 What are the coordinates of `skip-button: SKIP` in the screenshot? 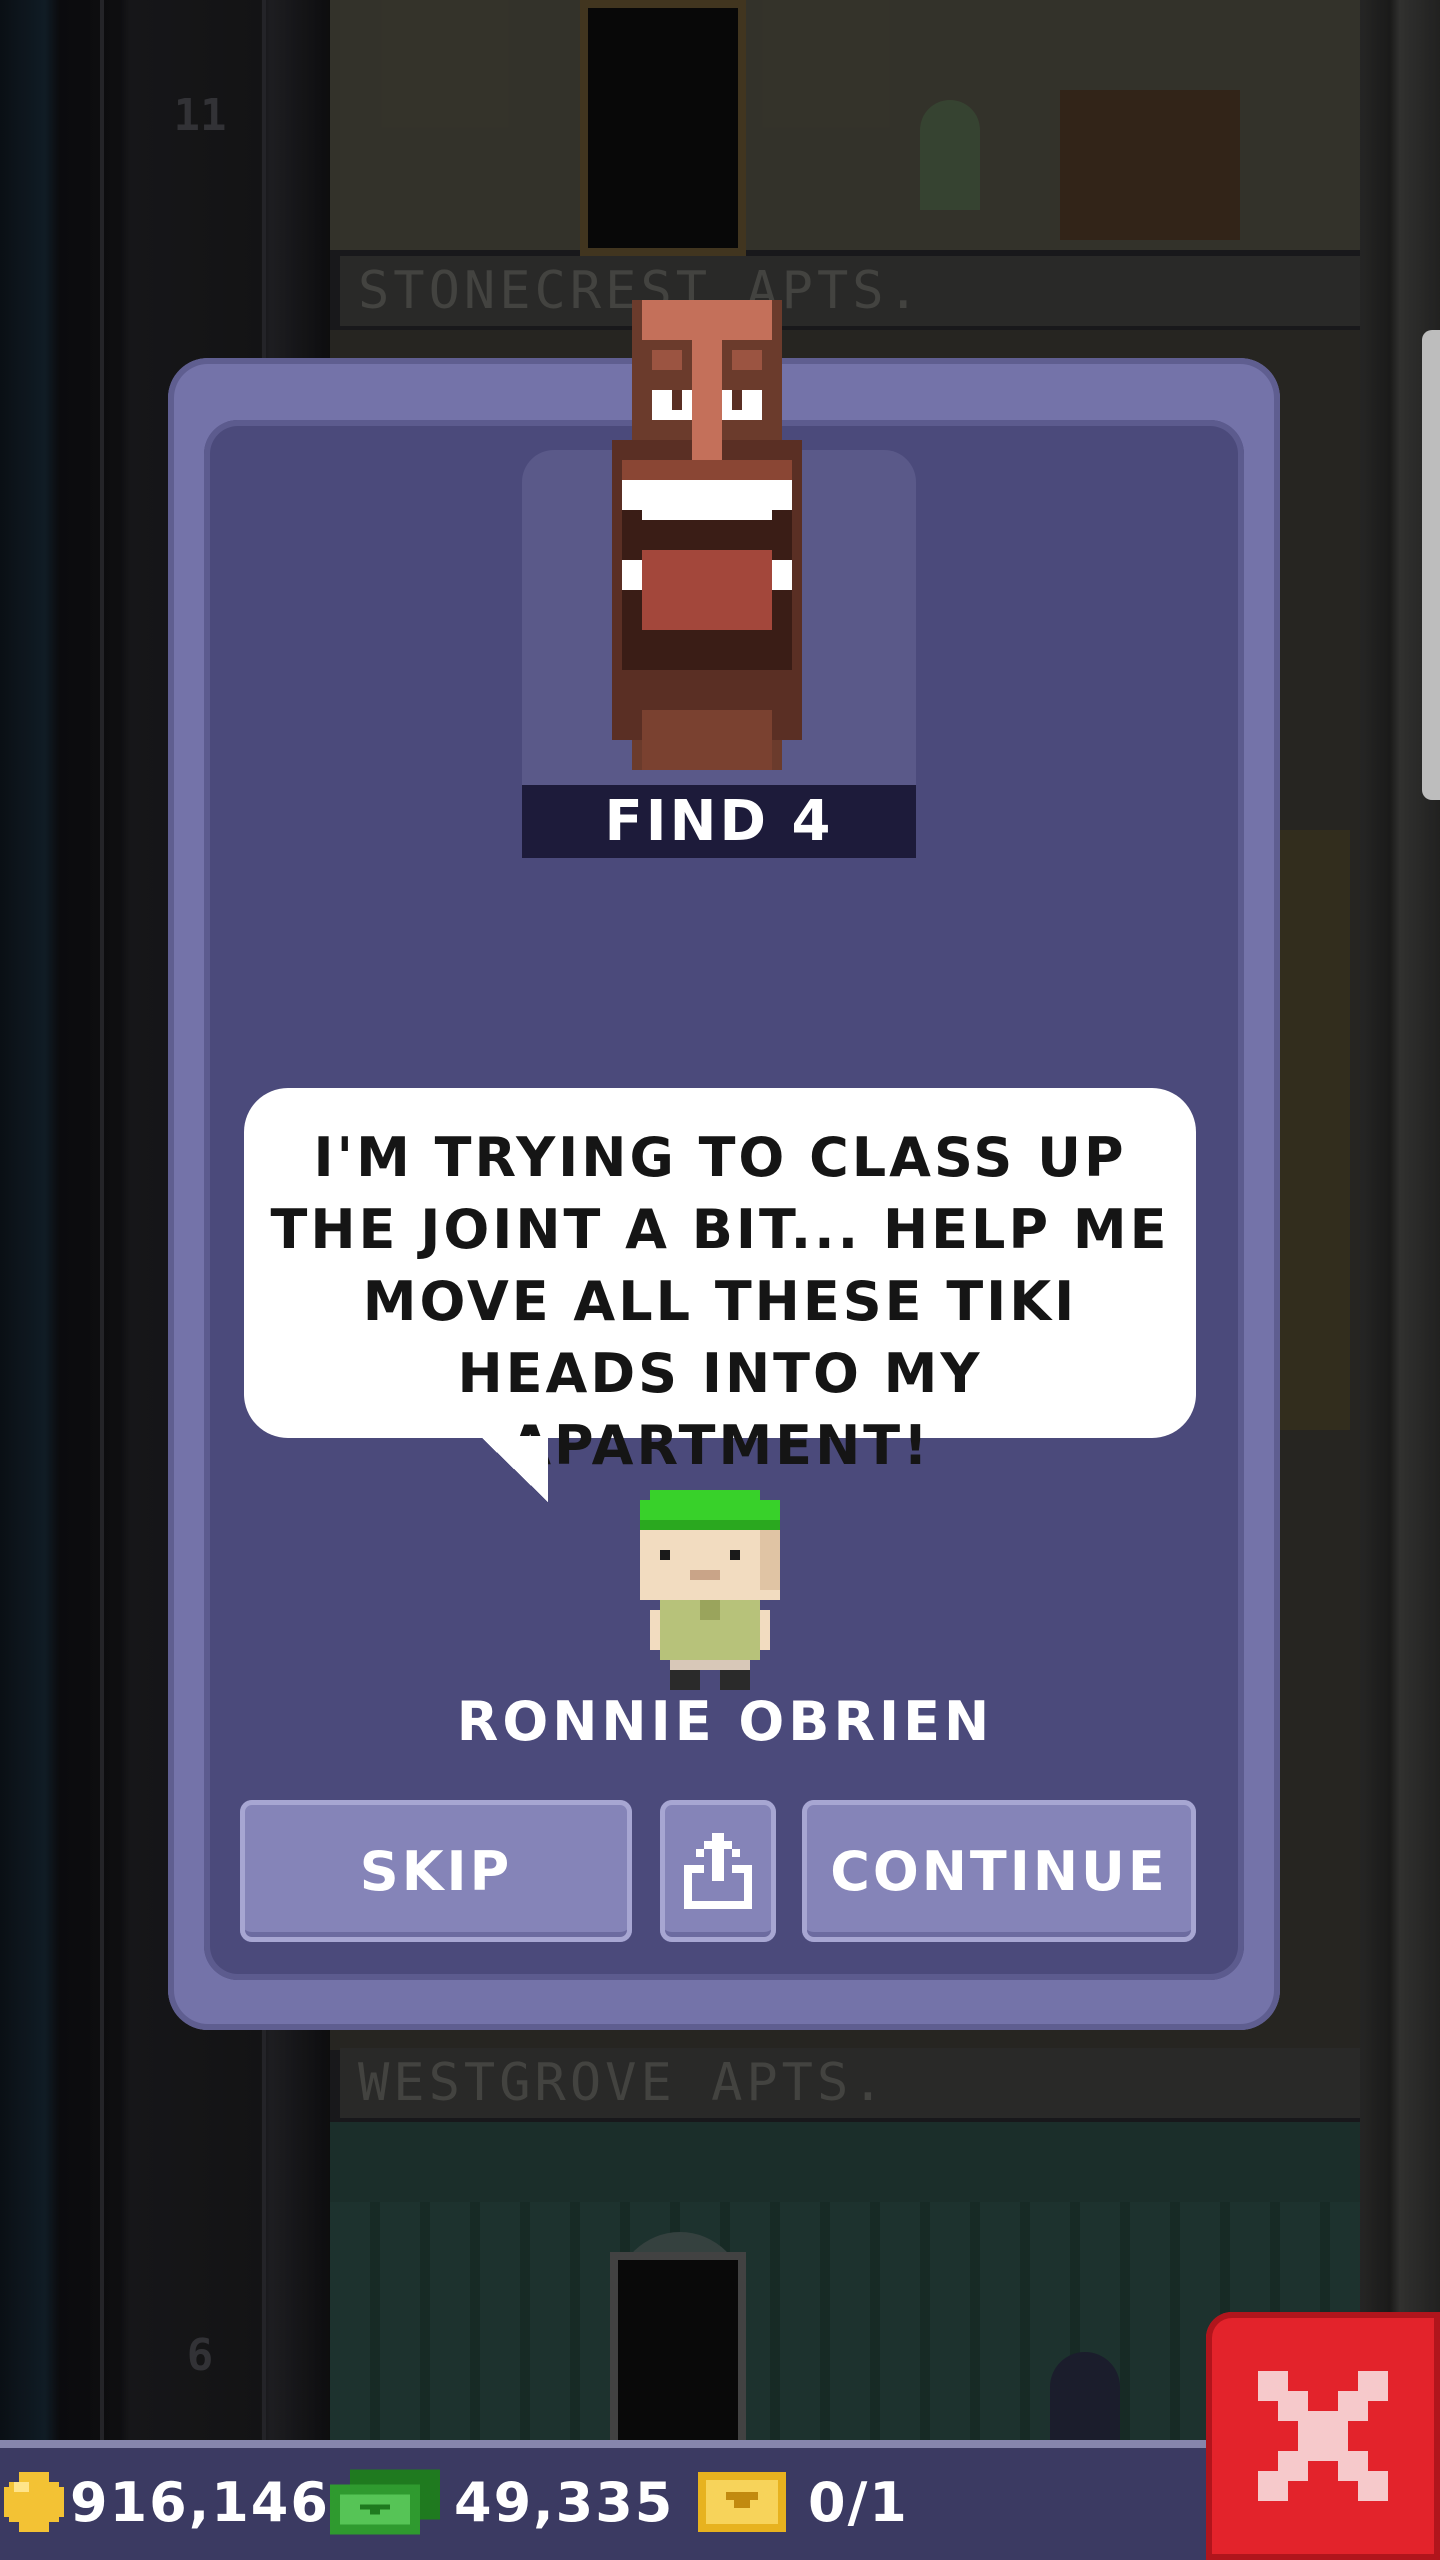 It's located at (436, 1871).